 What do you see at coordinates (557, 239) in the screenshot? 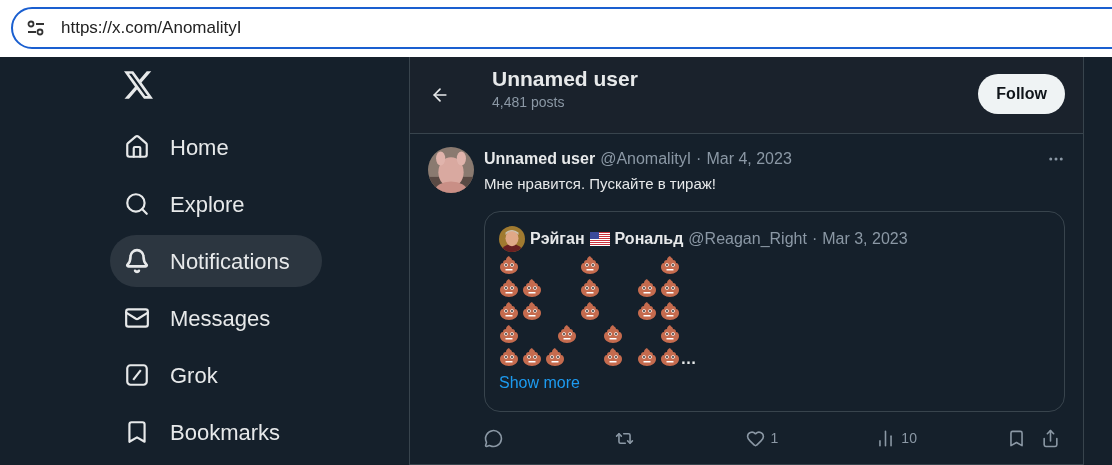
I see `quoted-author-name: Рэйган` at bounding box center [557, 239].